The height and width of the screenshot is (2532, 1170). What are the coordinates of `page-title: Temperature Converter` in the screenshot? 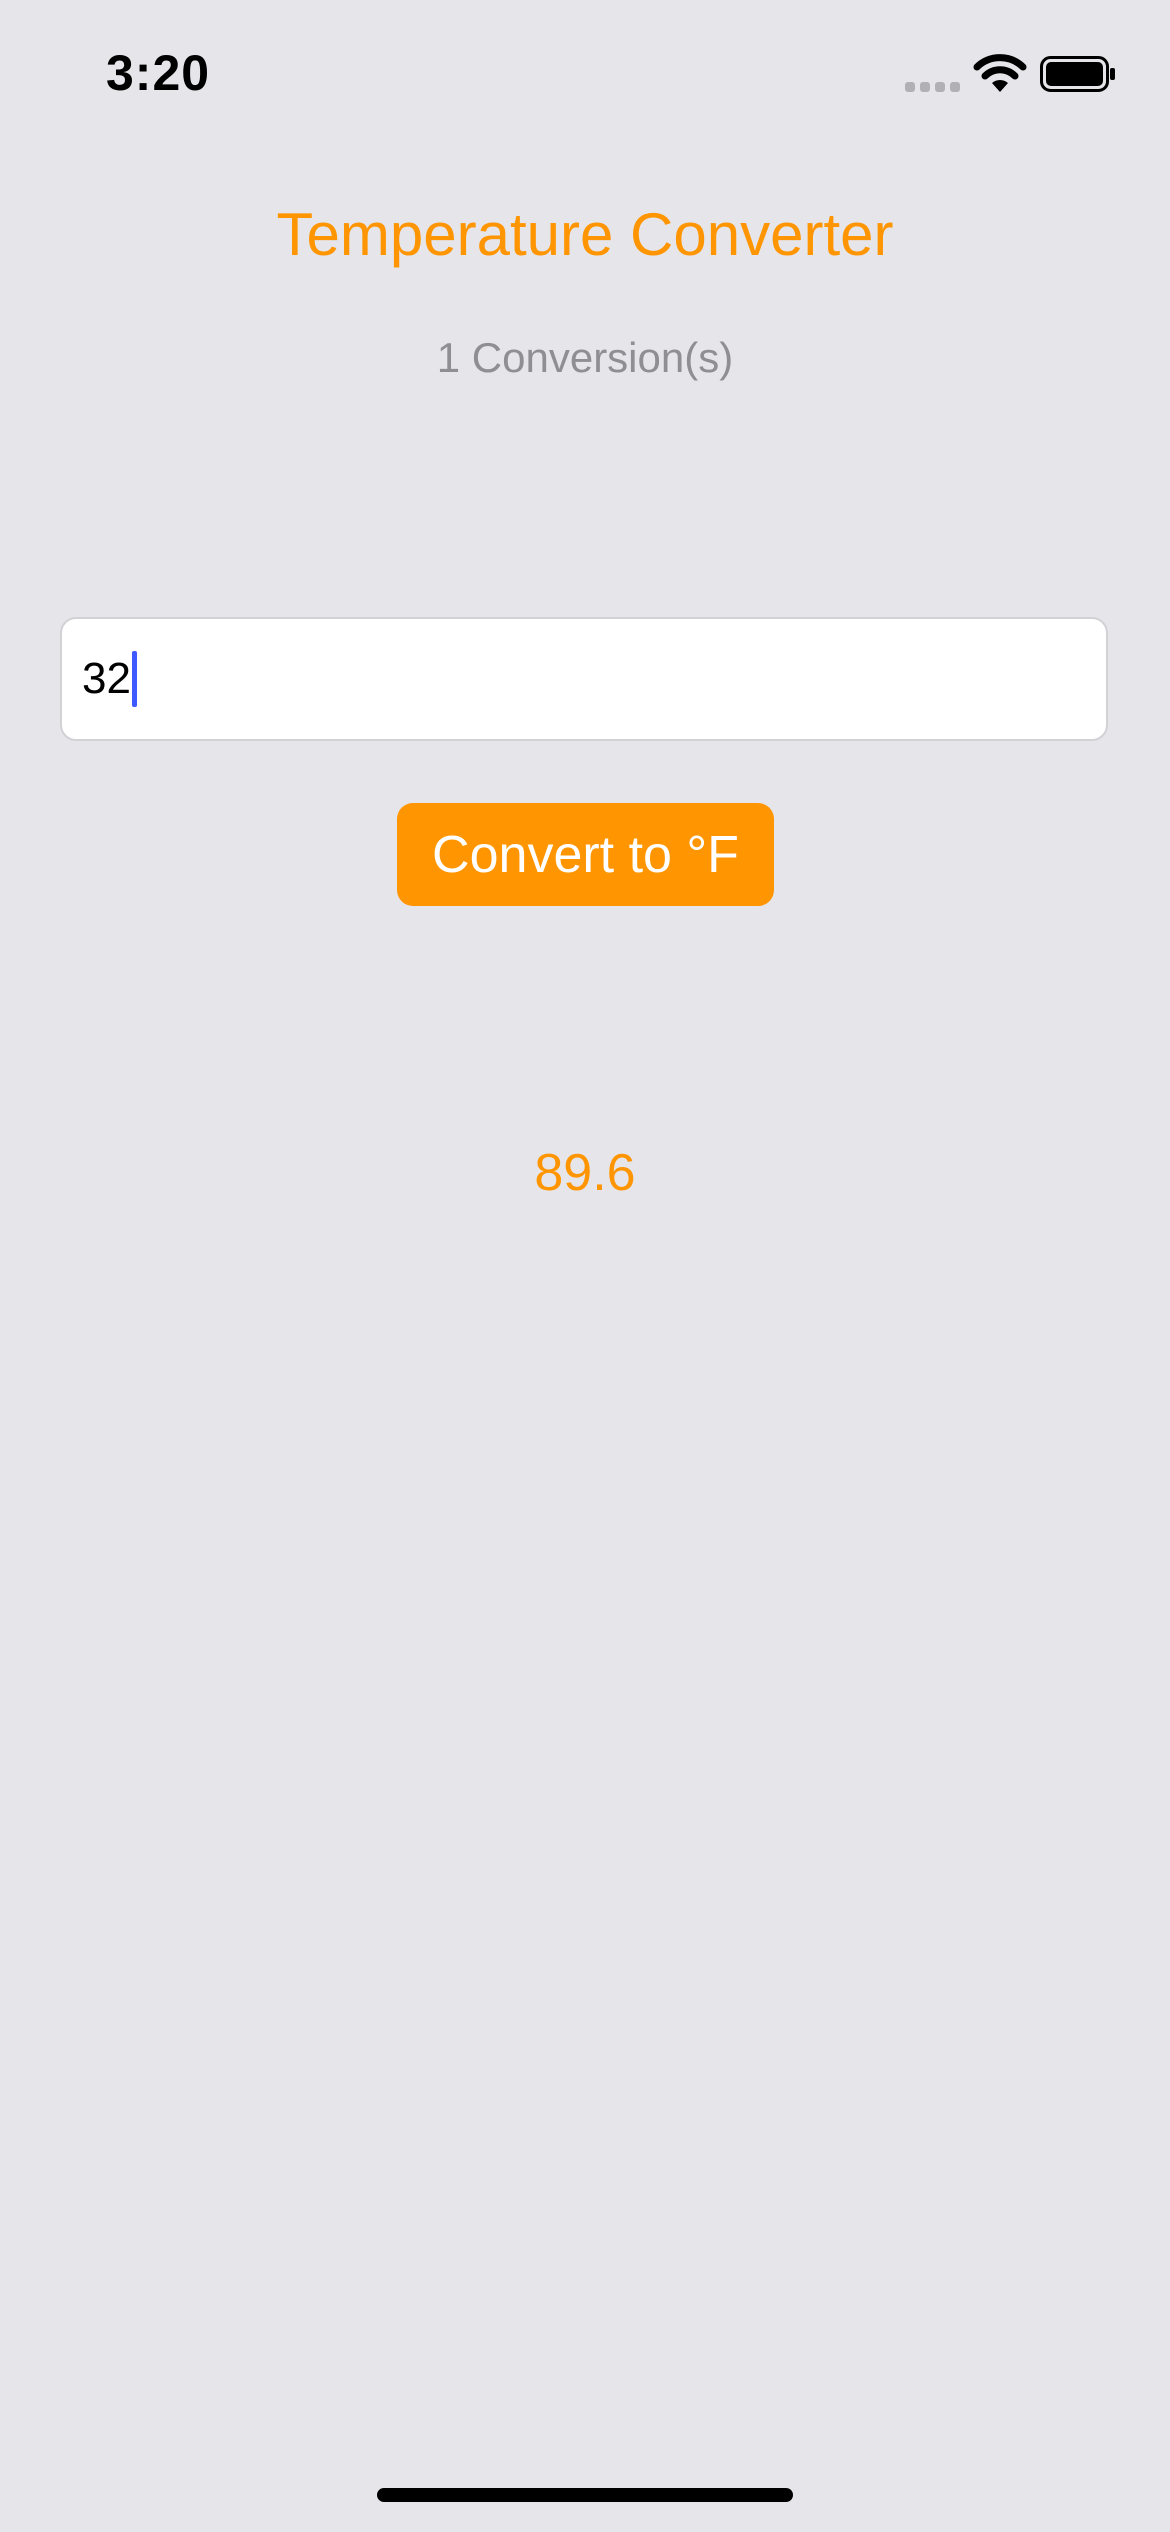 It's located at (585, 234).